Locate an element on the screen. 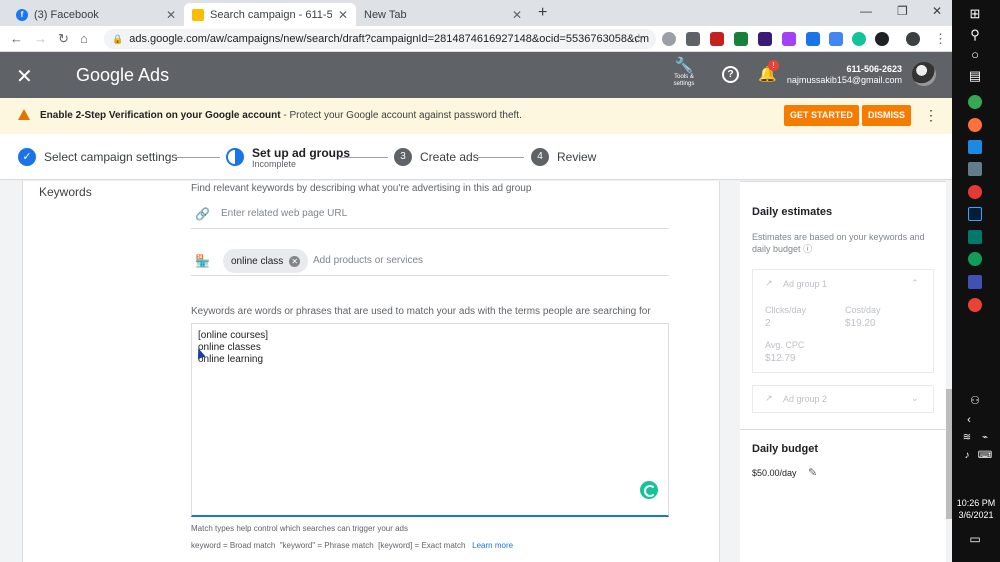 The width and height of the screenshot is (1000, 562). network-icon: ⌁ is located at coordinates (985, 437).